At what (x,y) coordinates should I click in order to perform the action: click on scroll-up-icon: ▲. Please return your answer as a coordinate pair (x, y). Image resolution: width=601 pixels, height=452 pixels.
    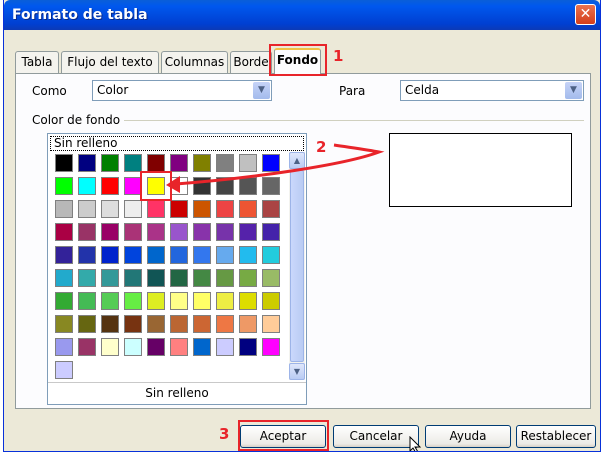
    Looking at the image, I should click on (297, 160).